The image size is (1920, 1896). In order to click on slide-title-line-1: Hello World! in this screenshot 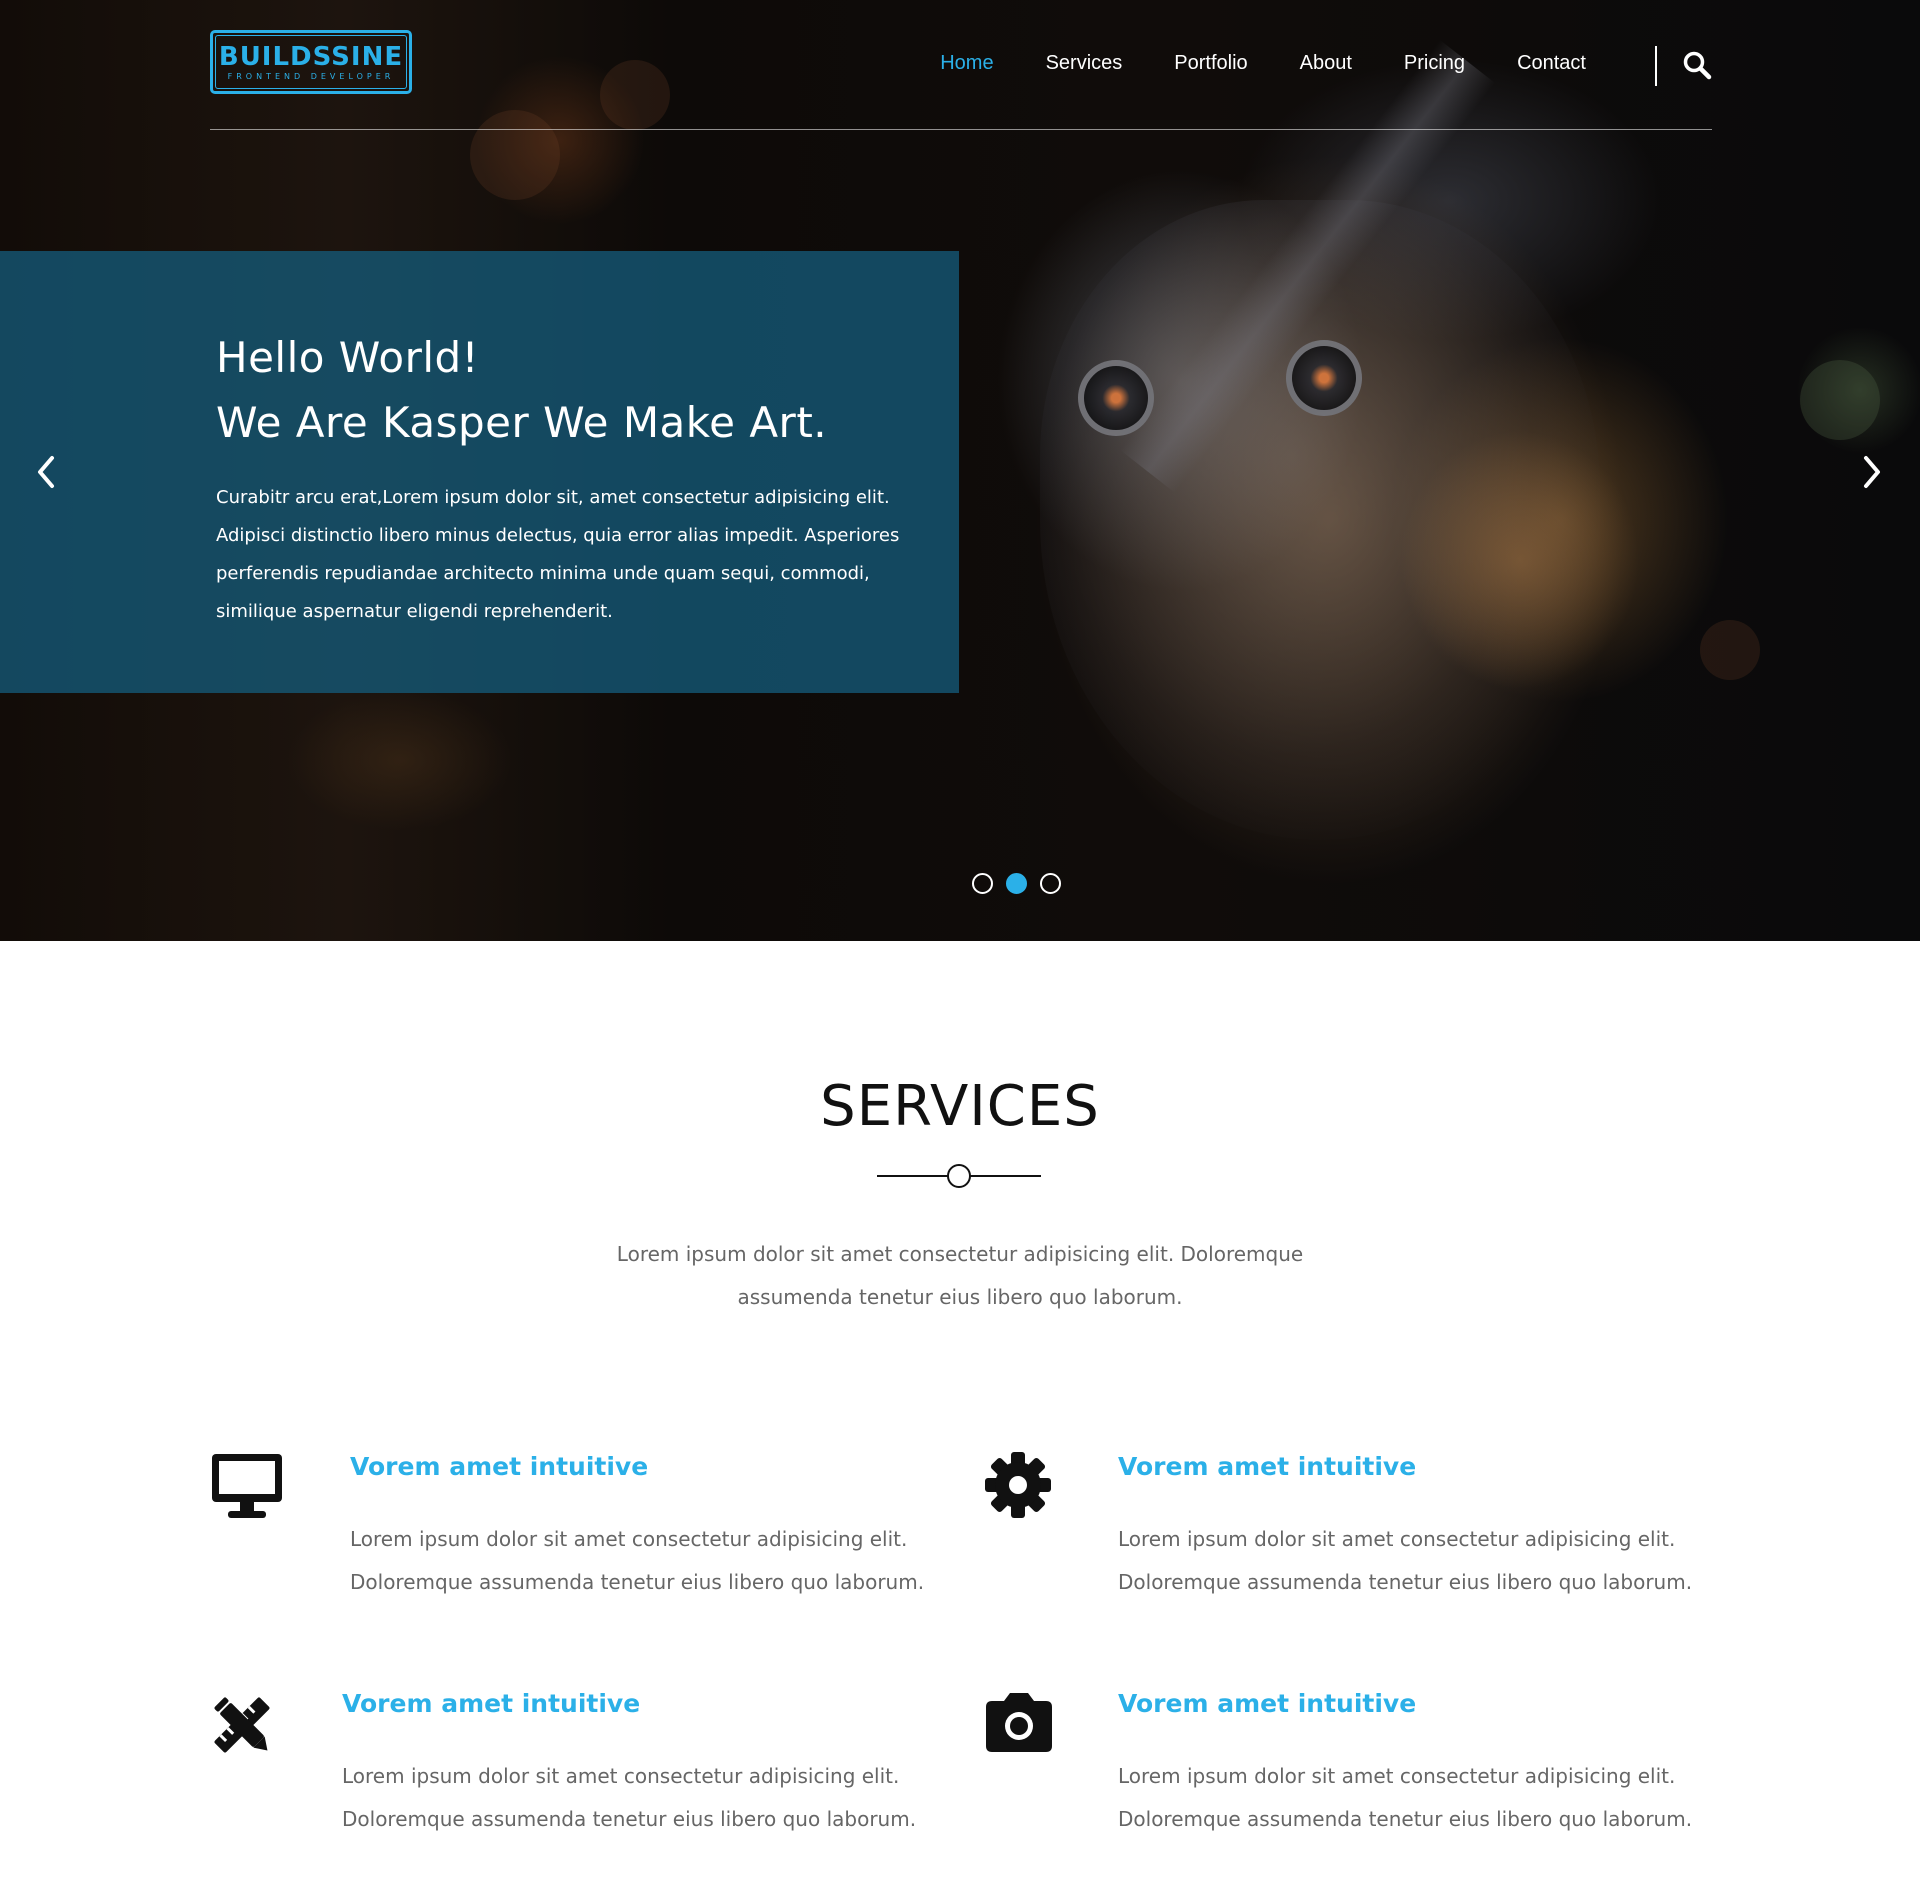, I will do `click(348, 357)`.